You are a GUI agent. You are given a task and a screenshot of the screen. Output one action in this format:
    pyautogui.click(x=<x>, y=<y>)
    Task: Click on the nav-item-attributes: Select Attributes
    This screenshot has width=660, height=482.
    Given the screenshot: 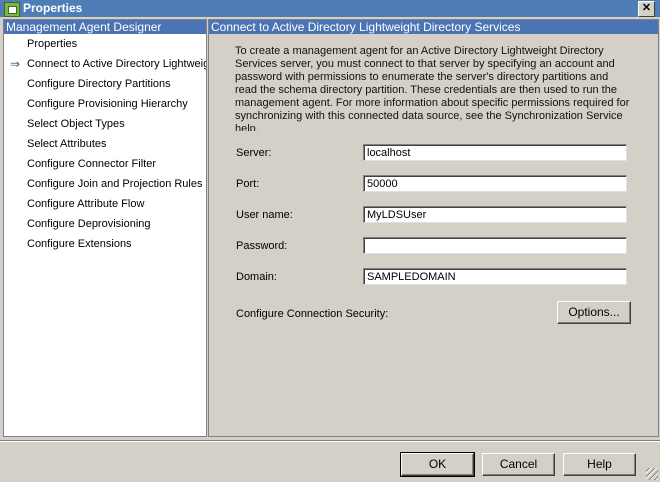 What is the action you would take?
    pyautogui.click(x=105, y=144)
    